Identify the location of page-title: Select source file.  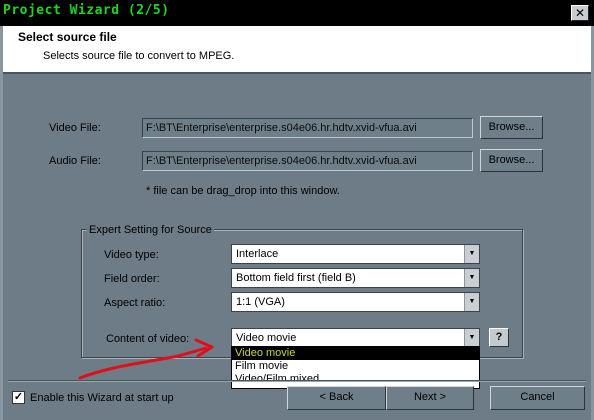
(67, 37).